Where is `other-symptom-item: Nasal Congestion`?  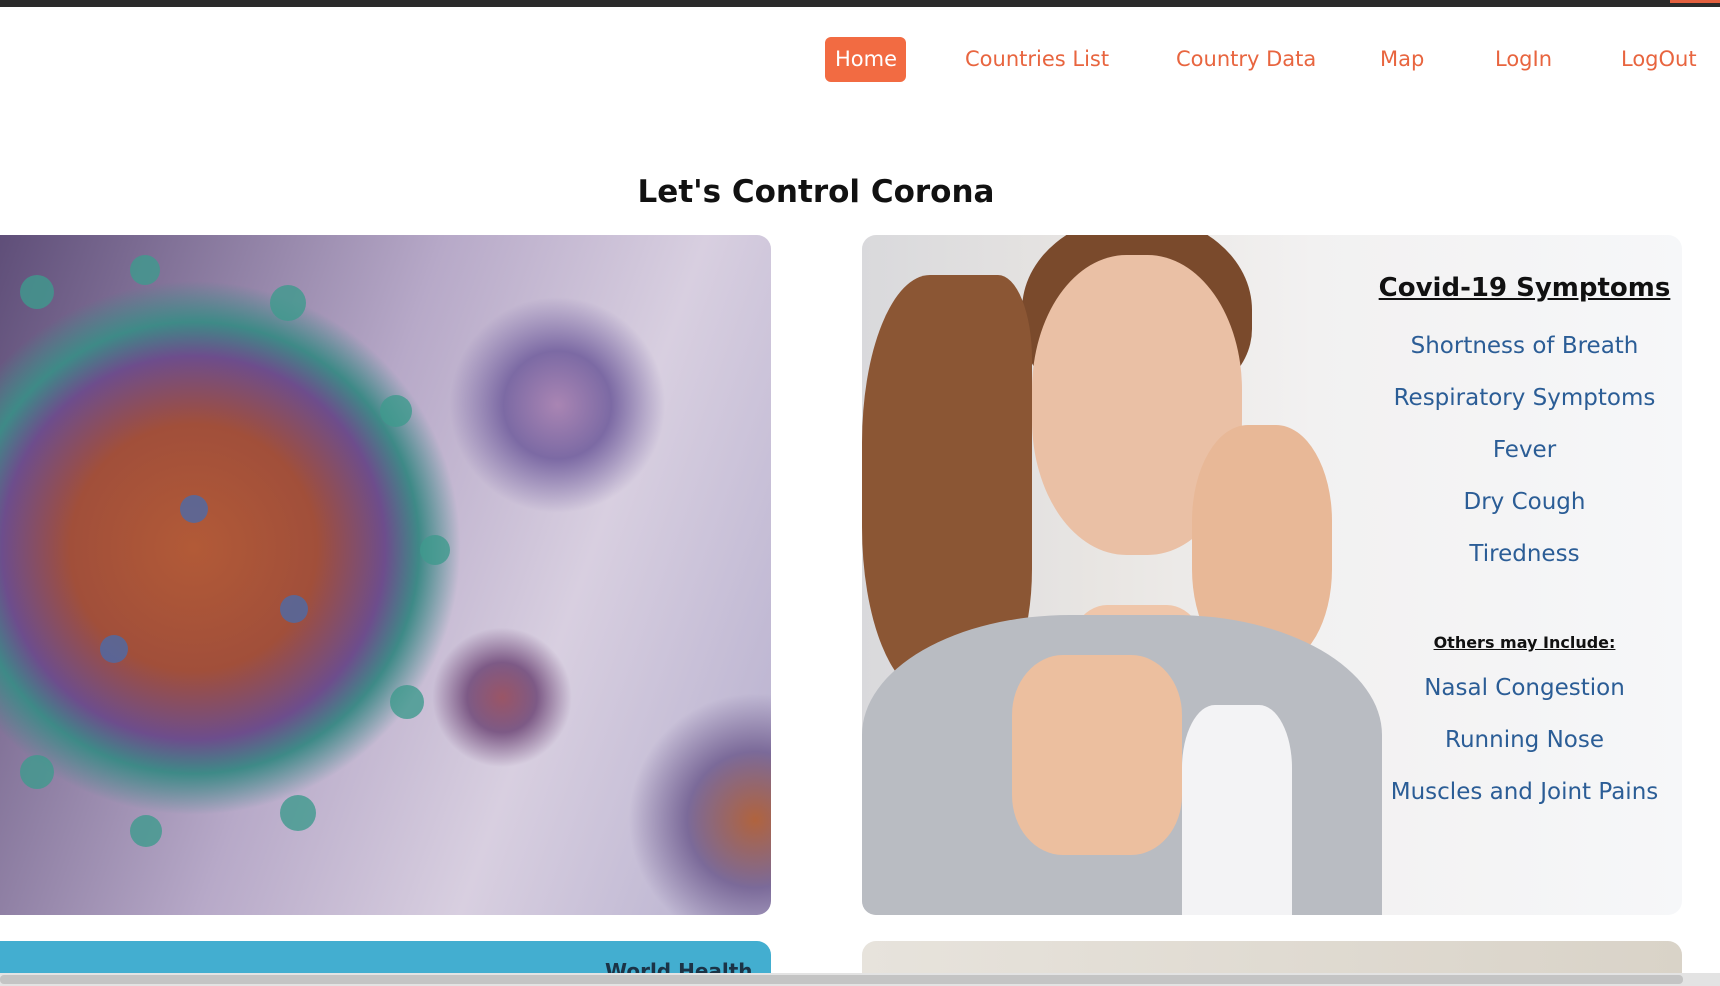 other-symptom-item: Nasal Congestion is located at coordinates (1524, 688).